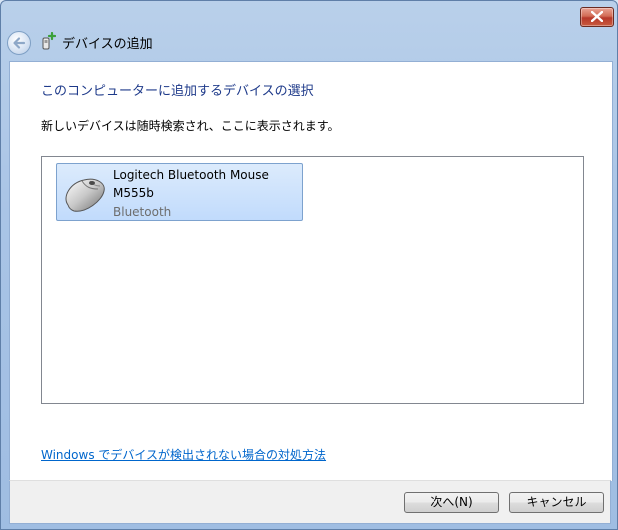 Image resolution: width=618 pixels, height=530 pixels. I want to click on window-title: デバイスの追加, so click(107, 44).